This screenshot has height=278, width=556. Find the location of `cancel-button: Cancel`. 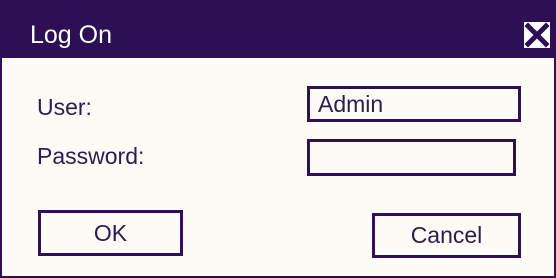

cancel-button: Cancel is located at coordinates (446, 235).